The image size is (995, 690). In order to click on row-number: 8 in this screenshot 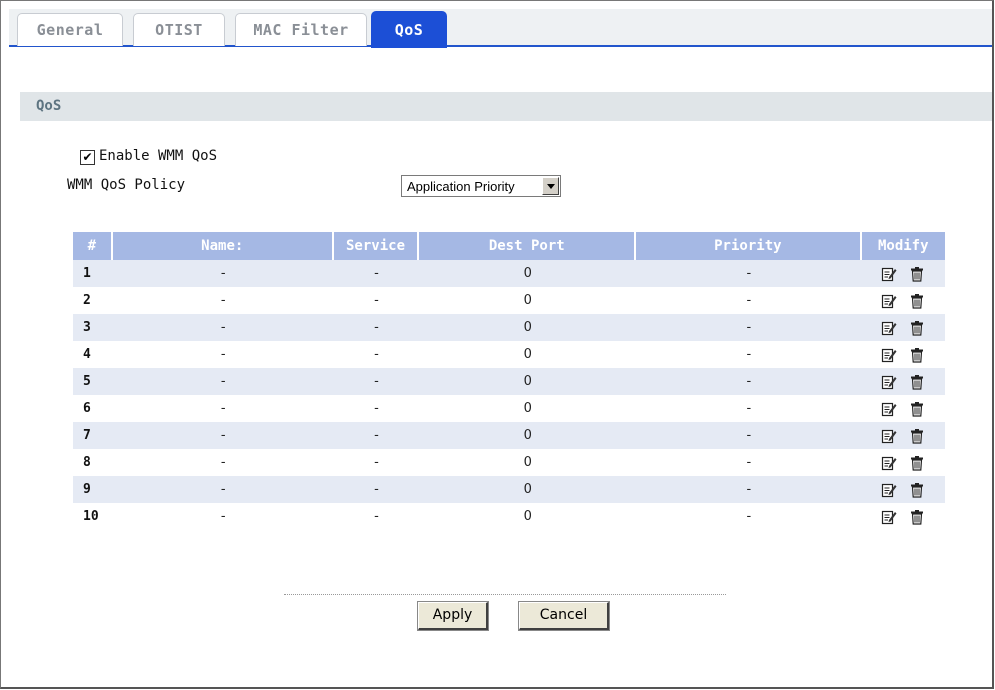, I will do `click(87, 462)`.